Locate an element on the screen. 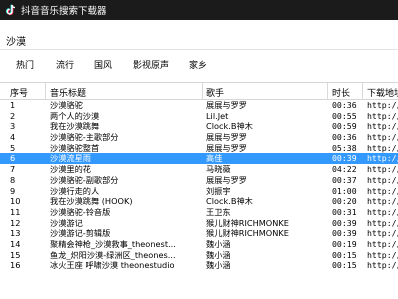  table-row: 11 沙漠骆驼-铃音版 王卫东 00:31 http://p is located at coordinates (199, 212).